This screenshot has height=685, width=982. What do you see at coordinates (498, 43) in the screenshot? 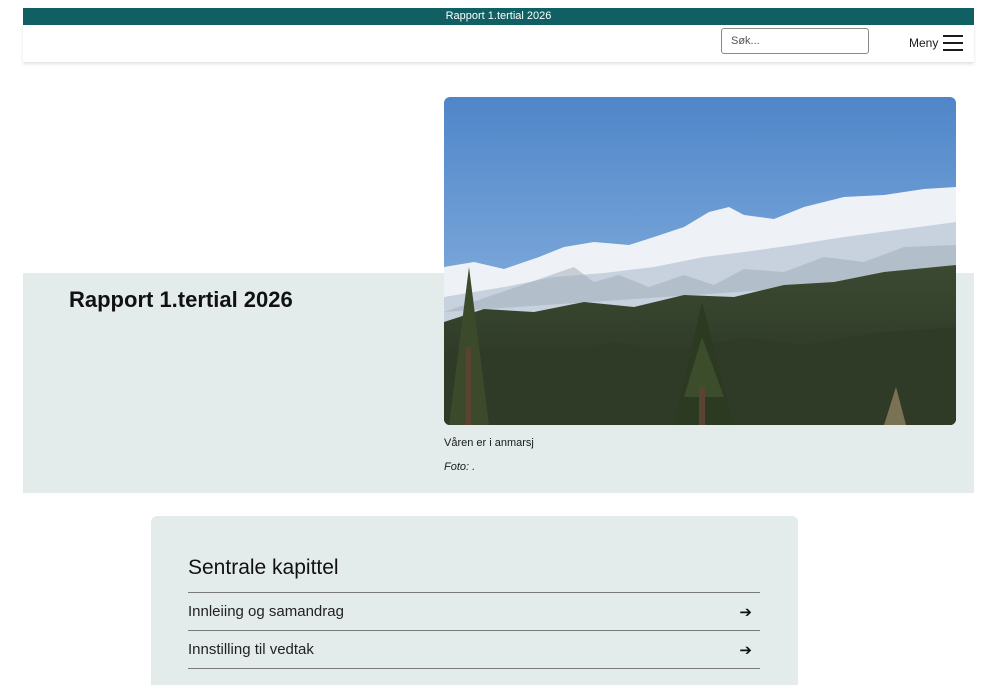
I see `site-header: Meny` at bounding box center [498, 43].